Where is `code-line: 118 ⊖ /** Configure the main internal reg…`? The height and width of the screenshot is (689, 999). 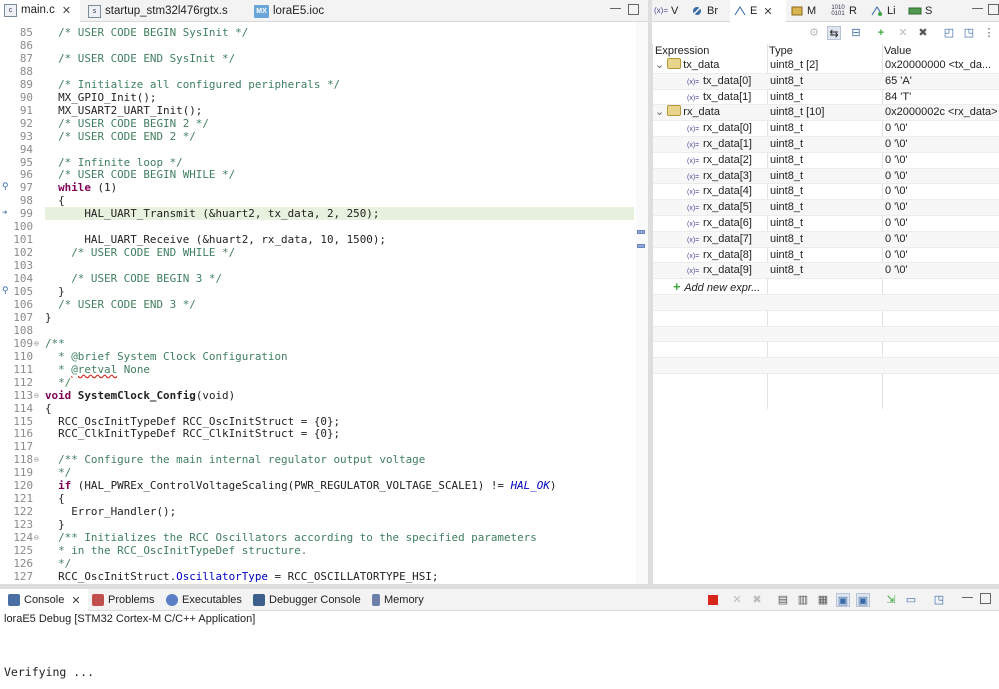 code-line: 118 ⊖ /** Configure the main internal reg… is located at coordinates (324, 459).